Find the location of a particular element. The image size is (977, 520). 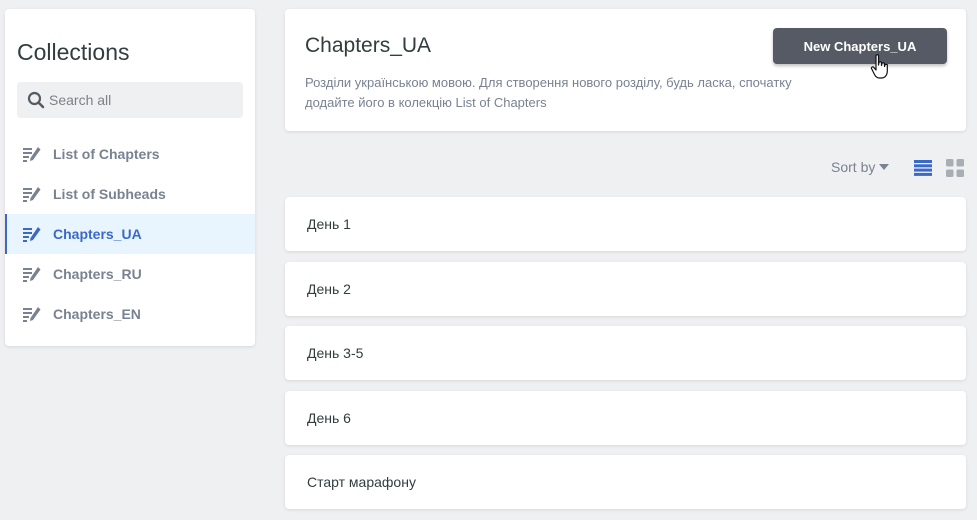

list-item: Старт марафону is located at coordinates (625, 482).